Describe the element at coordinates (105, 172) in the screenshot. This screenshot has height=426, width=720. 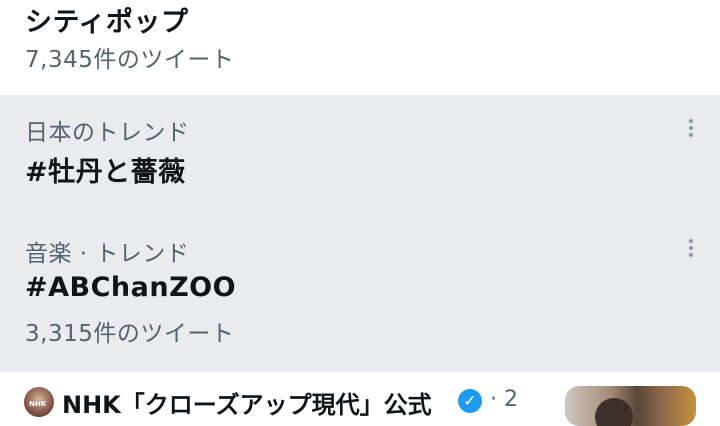
I see `trend-title: #牡丹と薔薇` at that location.